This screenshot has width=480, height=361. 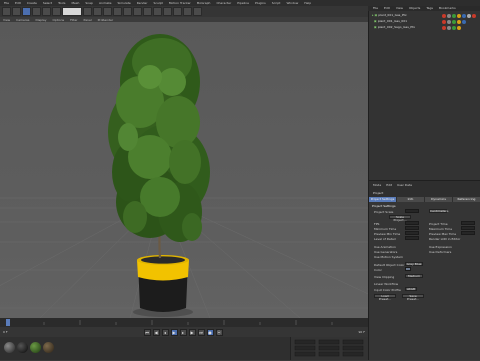 I want to click on viewport-menu-filter: Filter, so click(x=73, y=20).